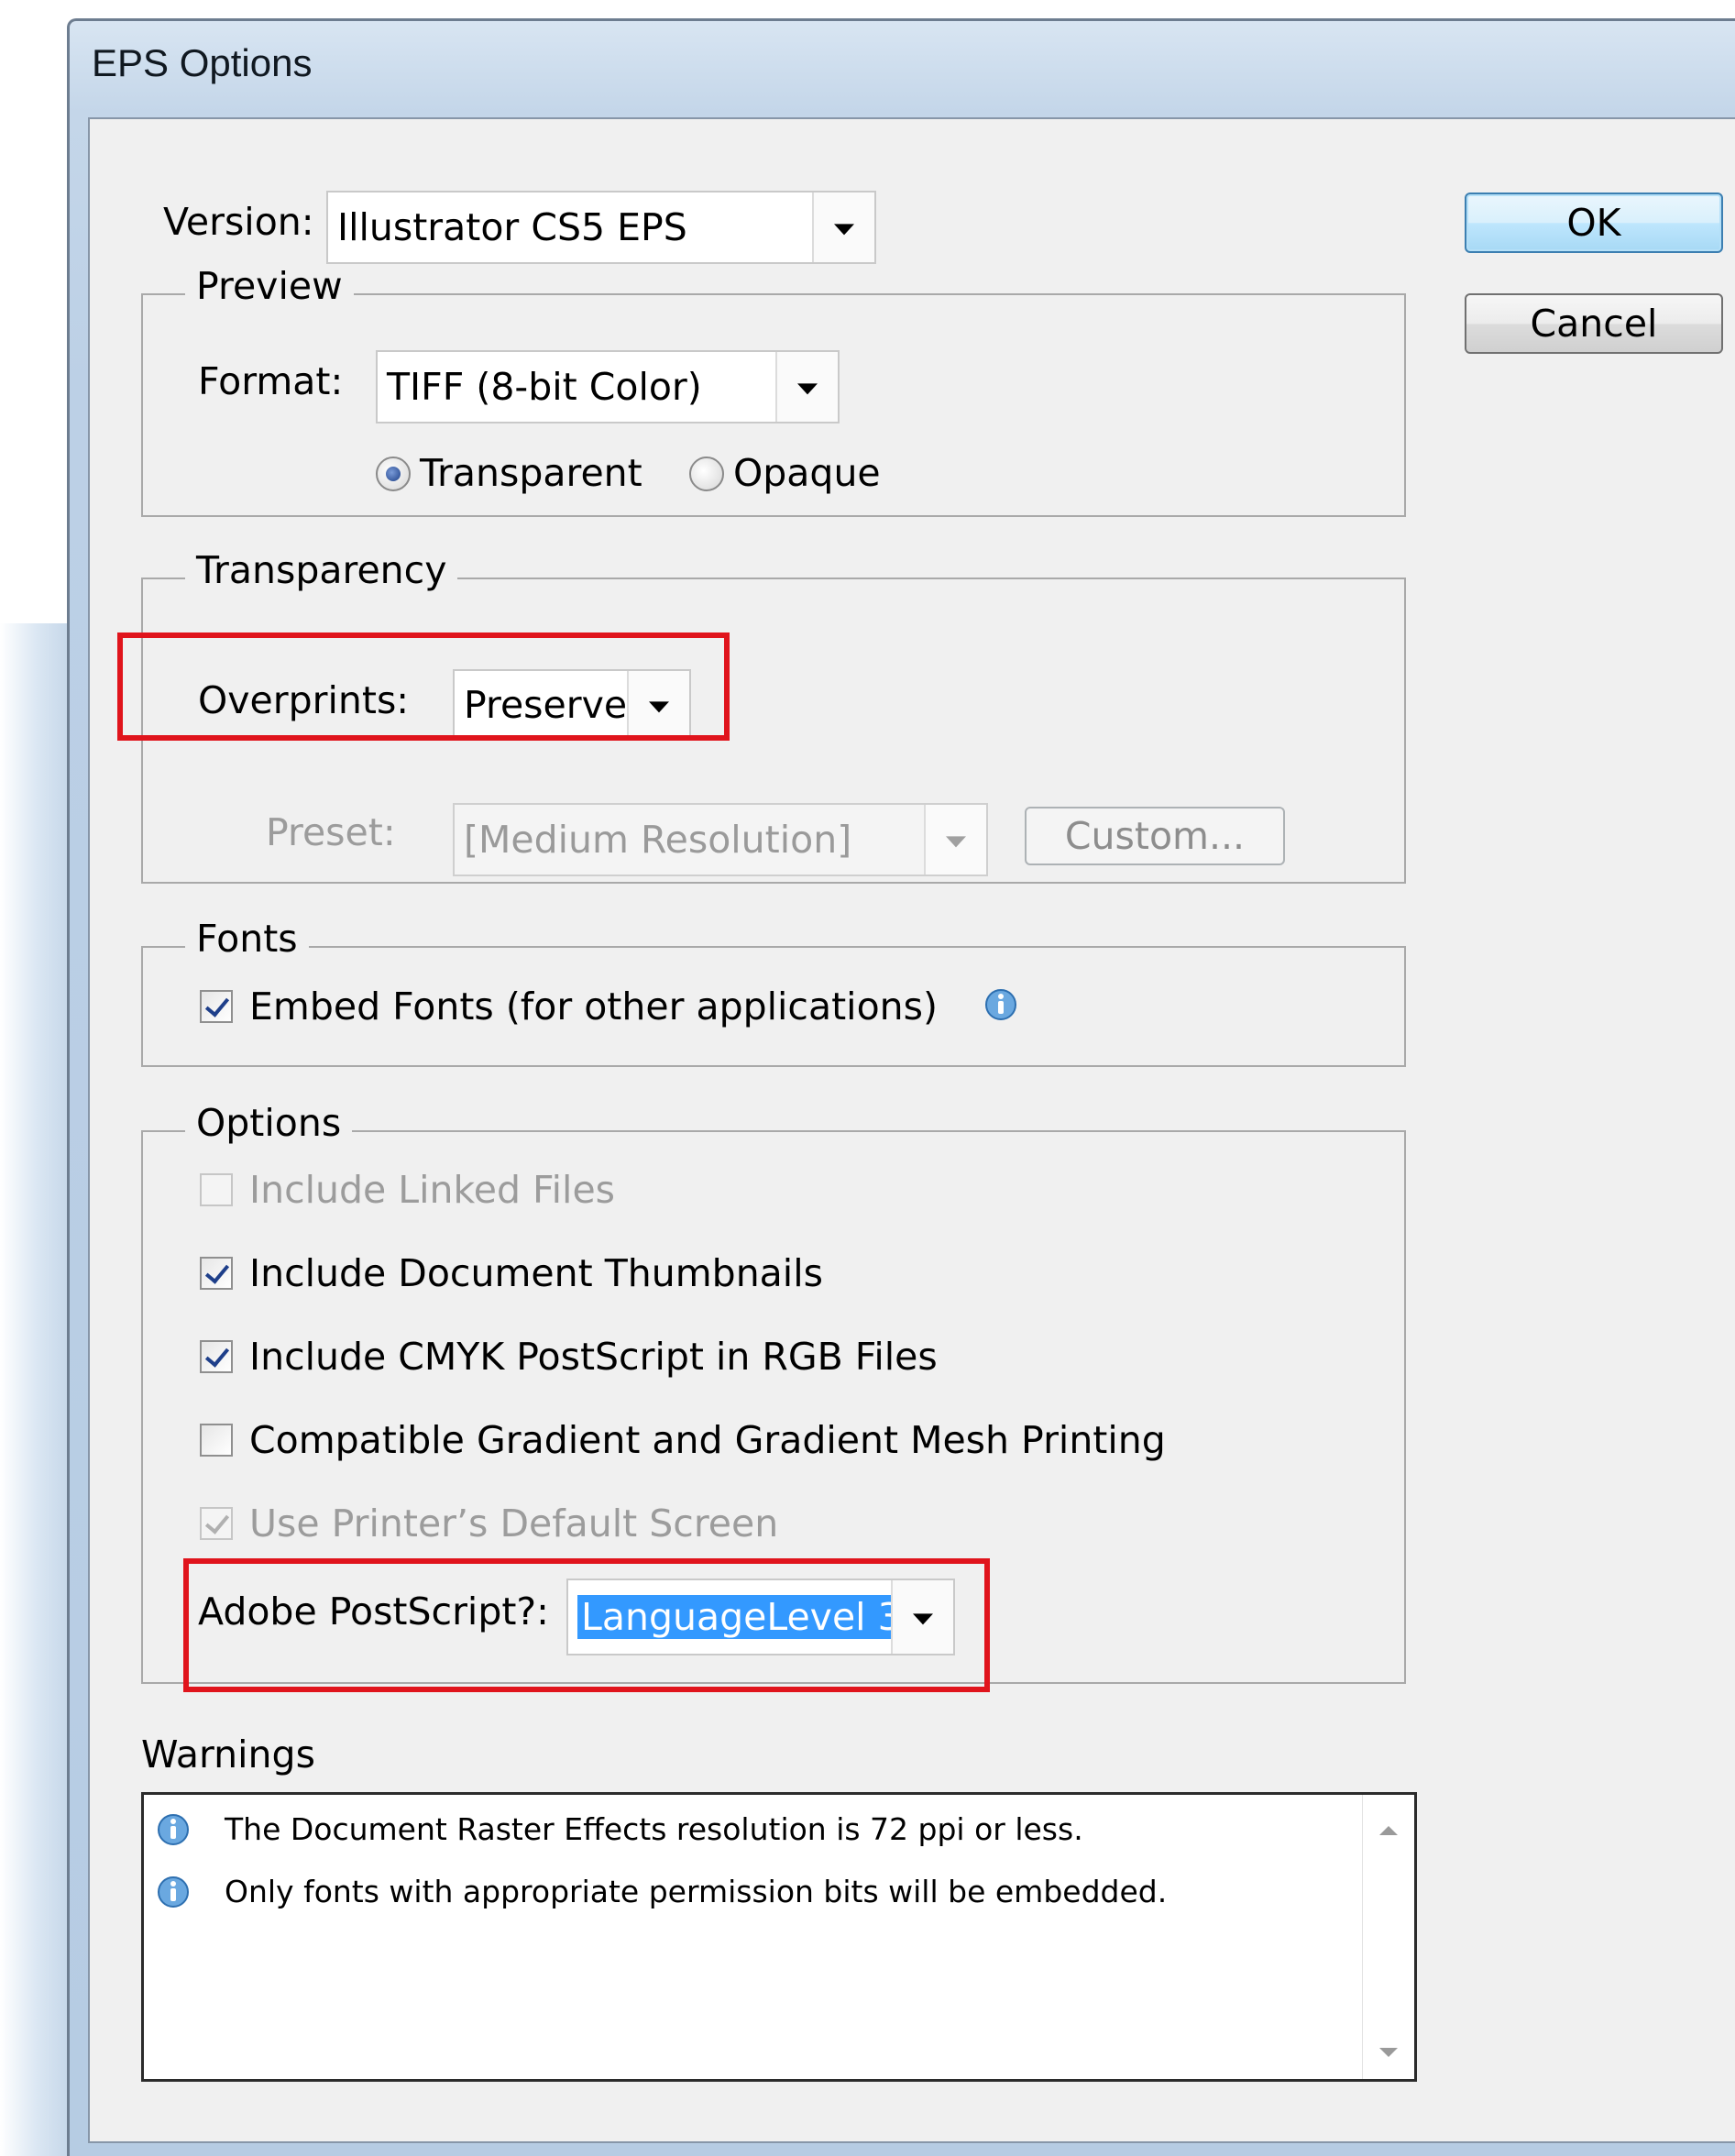  What do you see at coordinates (216, 1440) in the screenshot?
I see `compatible-gradient-checkbox` at bounding box center [216, 1440].